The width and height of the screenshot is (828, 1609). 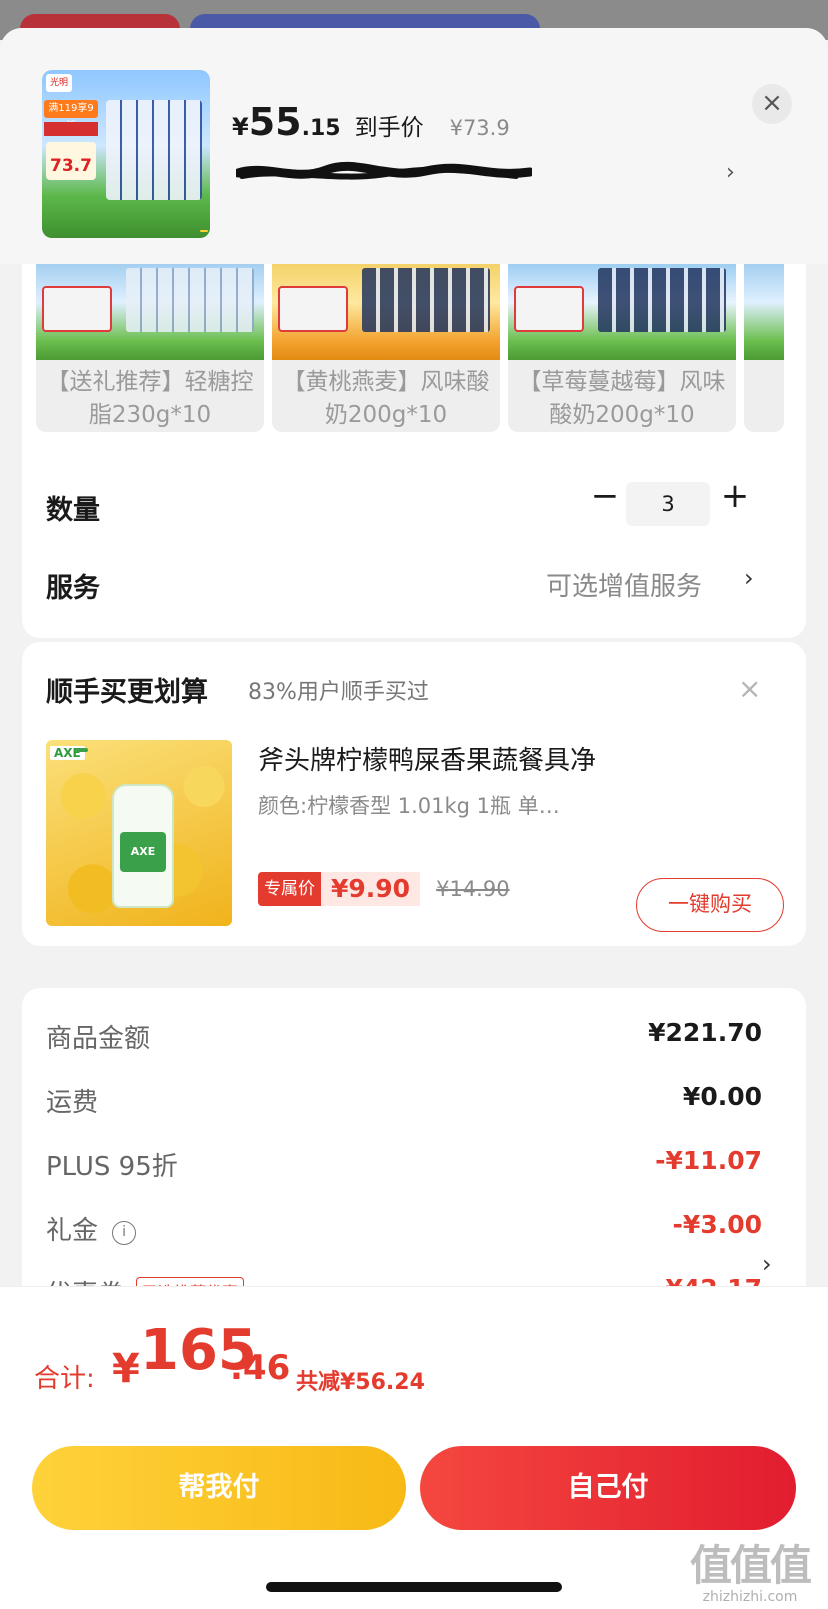 What do you see at coordinates (204, 231) in the screenshot?
I see `thumbnail-tag` at bounding box center [204, 231].